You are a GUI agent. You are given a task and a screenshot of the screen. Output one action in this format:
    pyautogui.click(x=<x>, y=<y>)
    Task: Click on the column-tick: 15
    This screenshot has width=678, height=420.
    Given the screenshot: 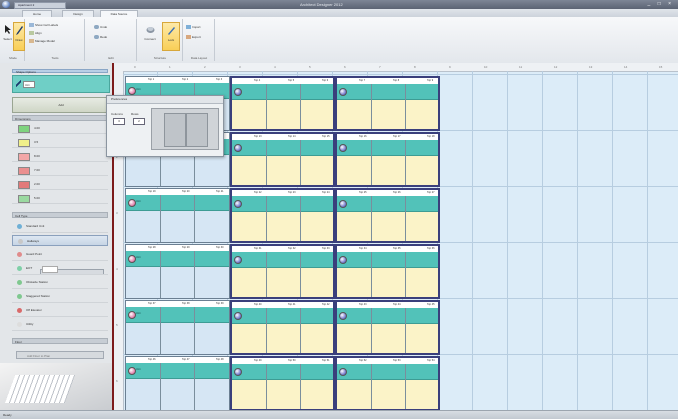 What is the action you would take?
    pyautogui.click(x=661, y=67)
    